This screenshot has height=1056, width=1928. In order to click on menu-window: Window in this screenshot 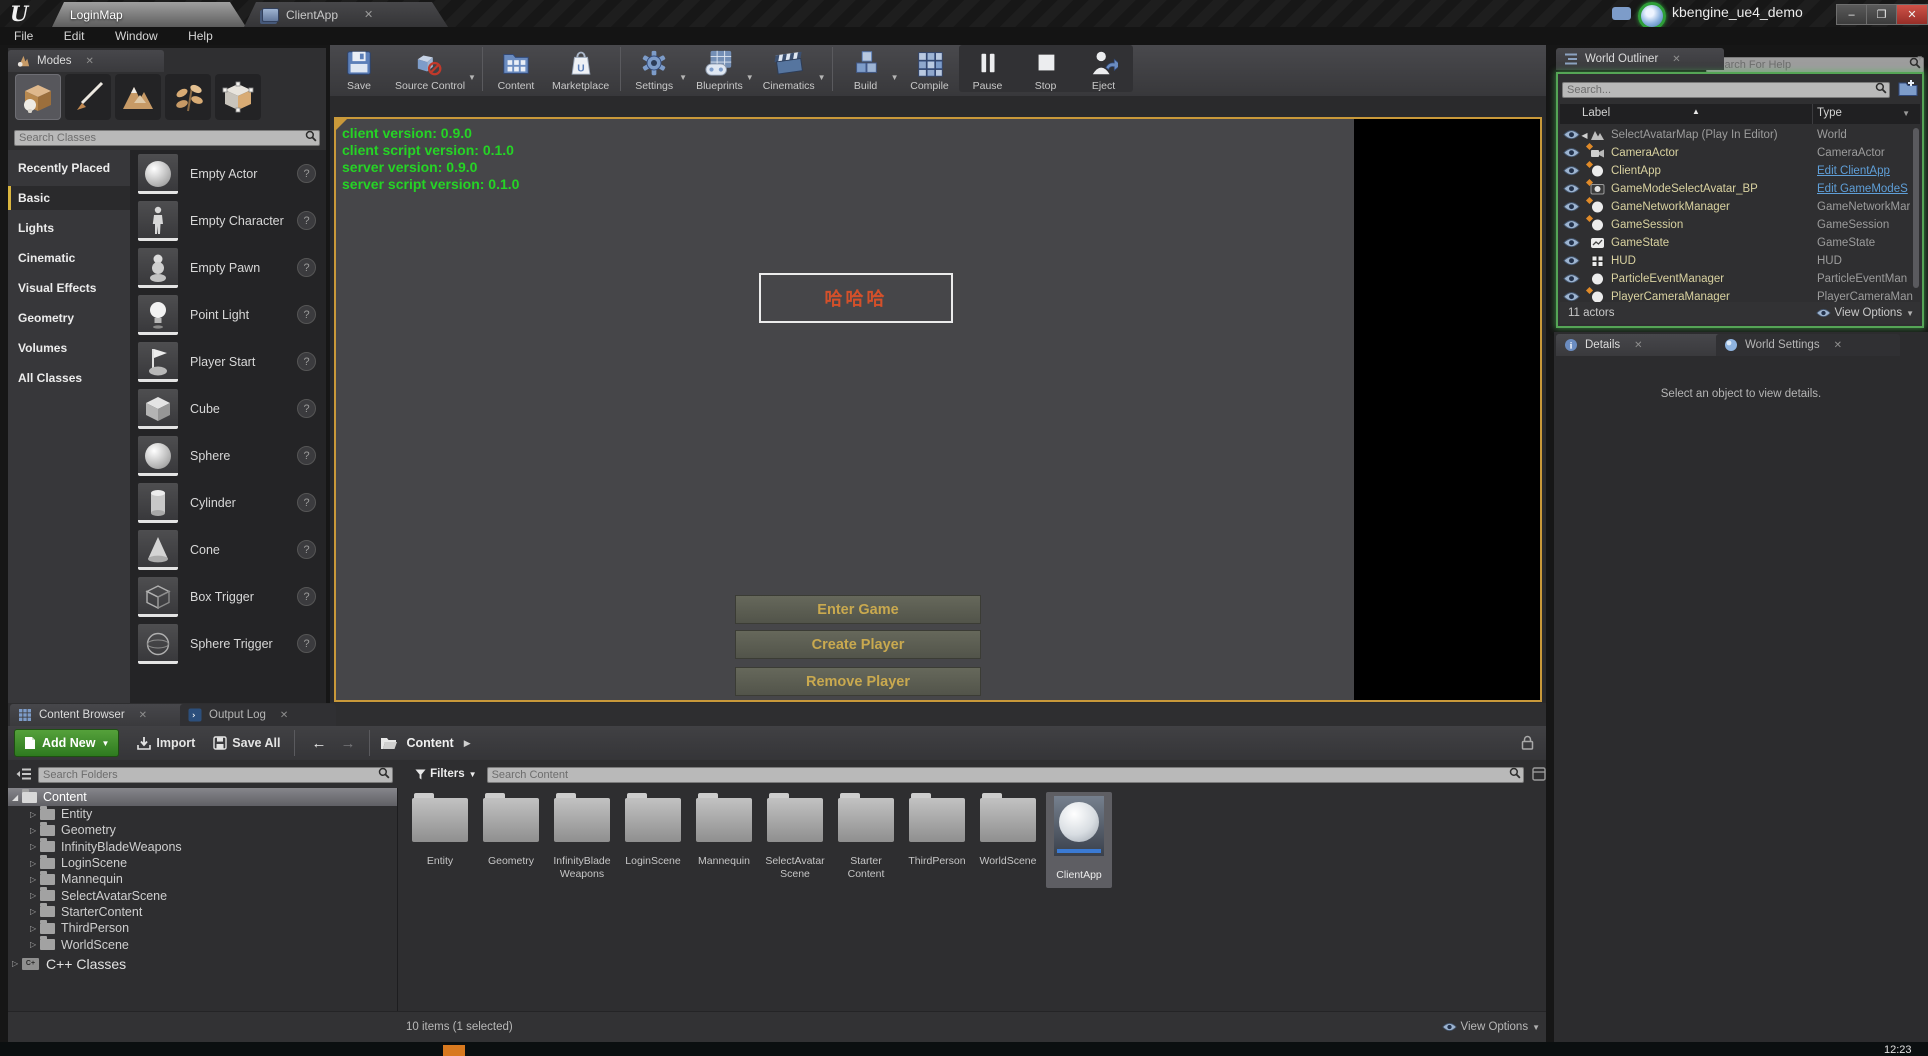, I will do `click(136, 36)`.